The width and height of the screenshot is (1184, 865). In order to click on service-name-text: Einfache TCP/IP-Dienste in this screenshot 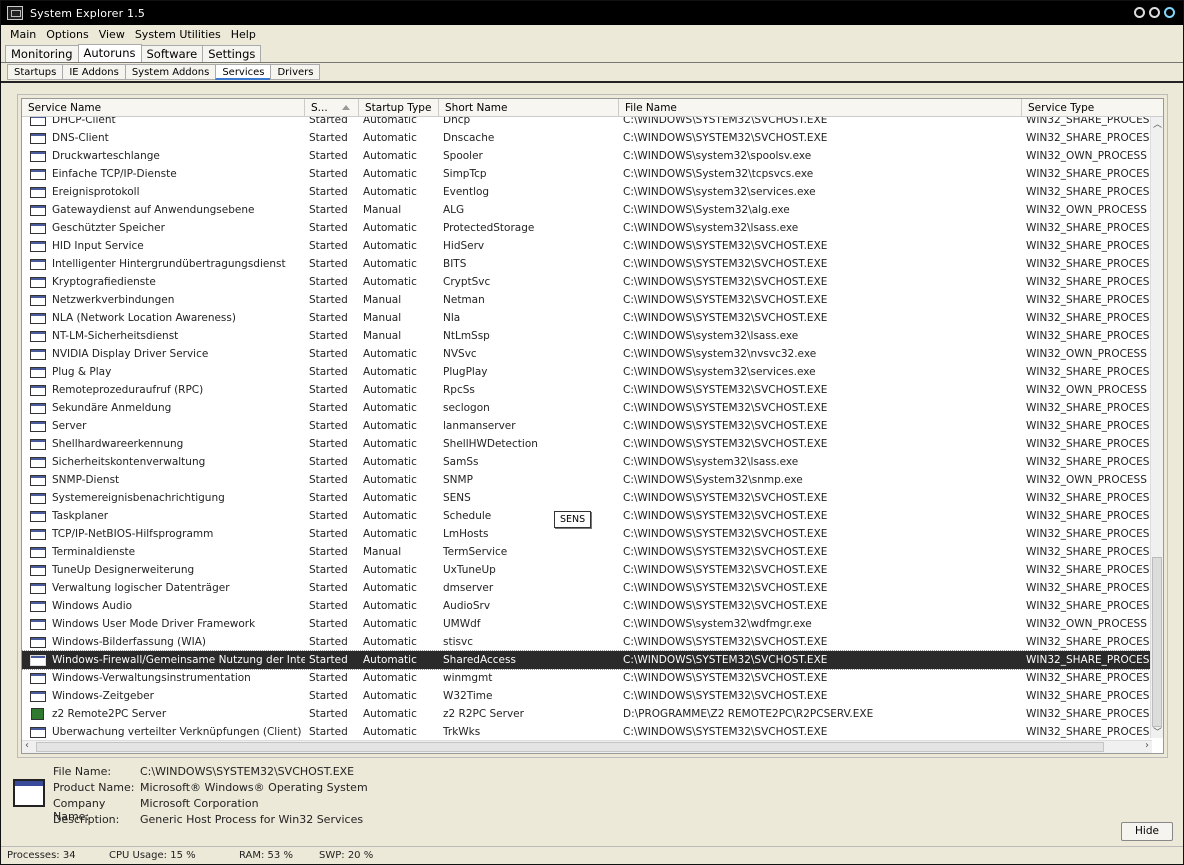, I will do `click(114, 174)`.